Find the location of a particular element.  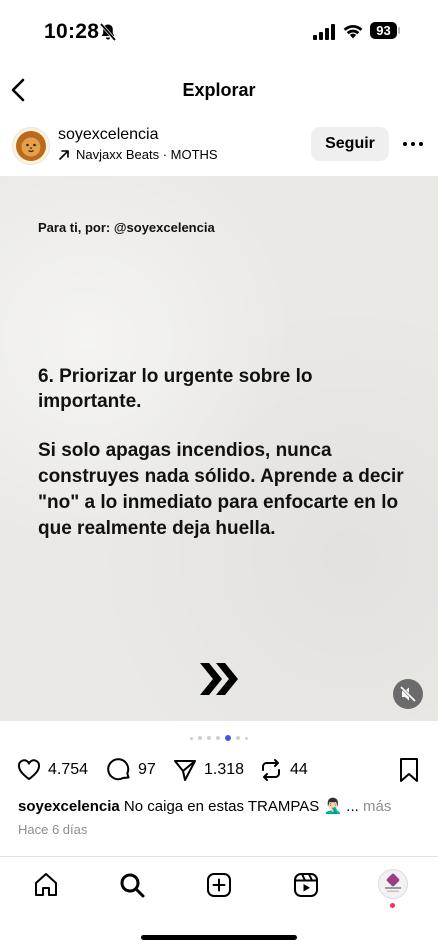

tabbar-divider is located at coordinates (219, 856).